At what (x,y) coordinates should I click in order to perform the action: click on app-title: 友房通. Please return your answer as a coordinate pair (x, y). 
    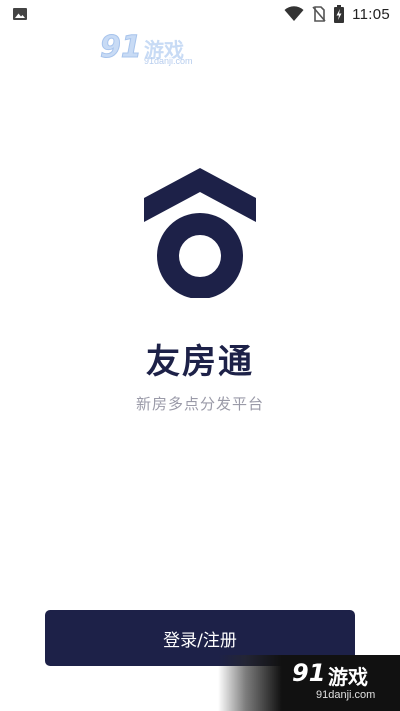
    Looking at the image, I should click on (200, 362).